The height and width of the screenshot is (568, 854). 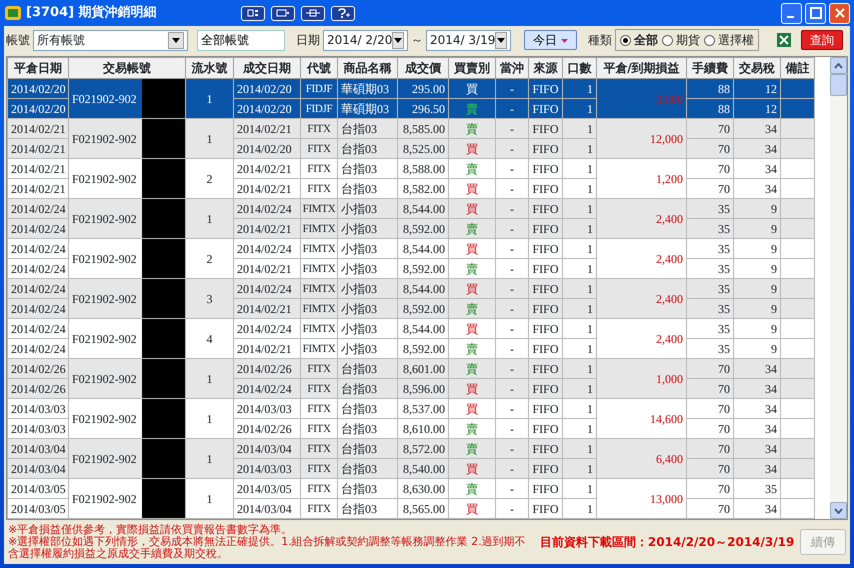 What do you see at coordinates (365, 40) in the screenshot?
I see `date-from-select: 2014/ 2/20` at bounding box center [365, 40].